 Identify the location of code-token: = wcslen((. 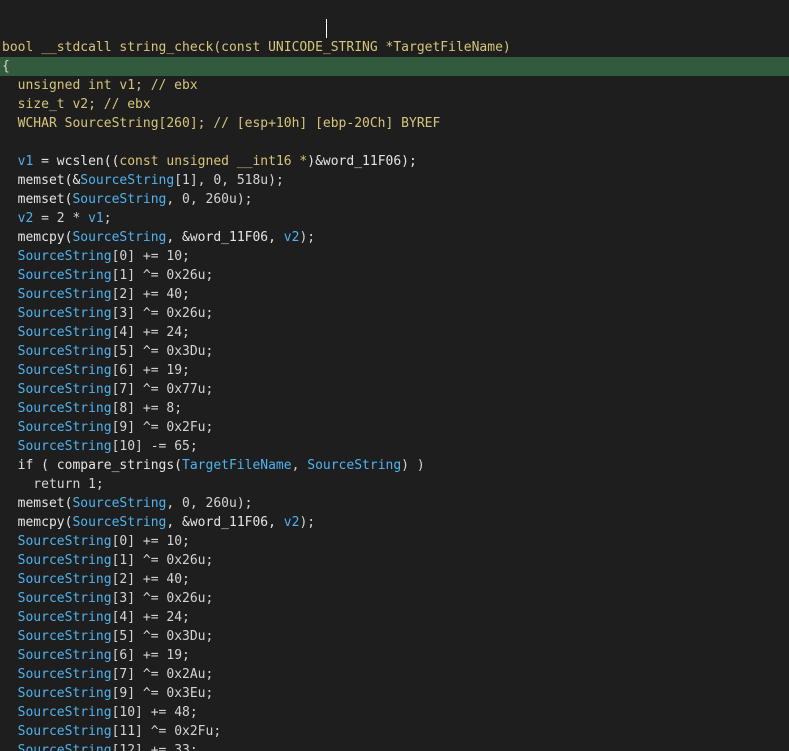
(76, 161).